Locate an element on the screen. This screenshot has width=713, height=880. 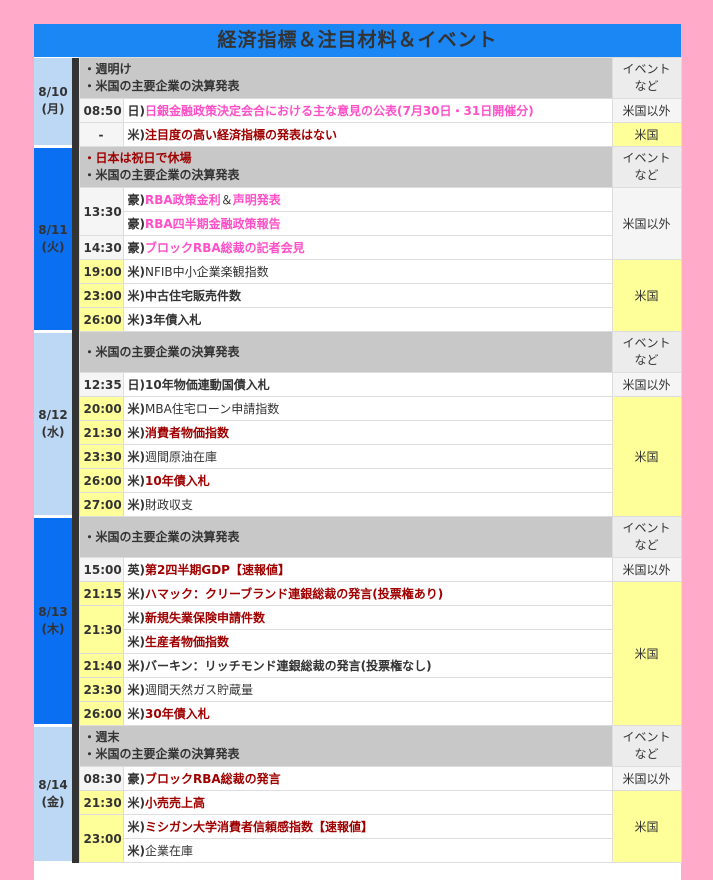
event-cell: 米)3年債入札 is located at coordinates (367, 319).